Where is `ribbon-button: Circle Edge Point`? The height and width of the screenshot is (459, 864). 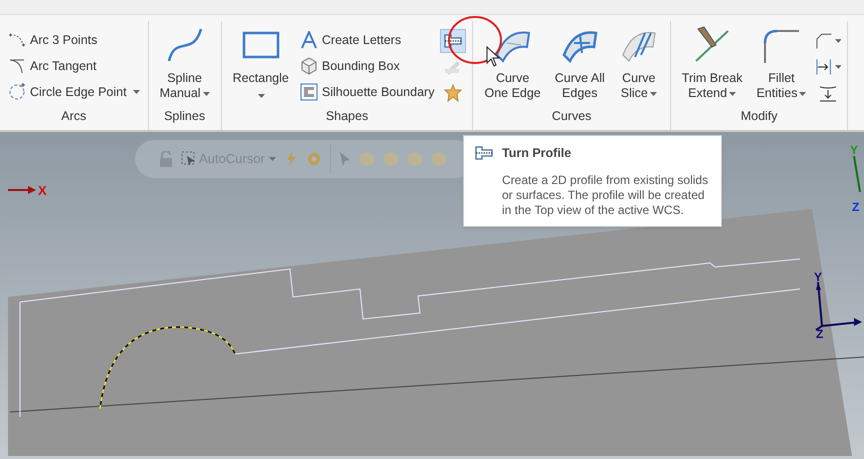 ribbon-button: Circle Edge Point is located at coordinates (74, 92).